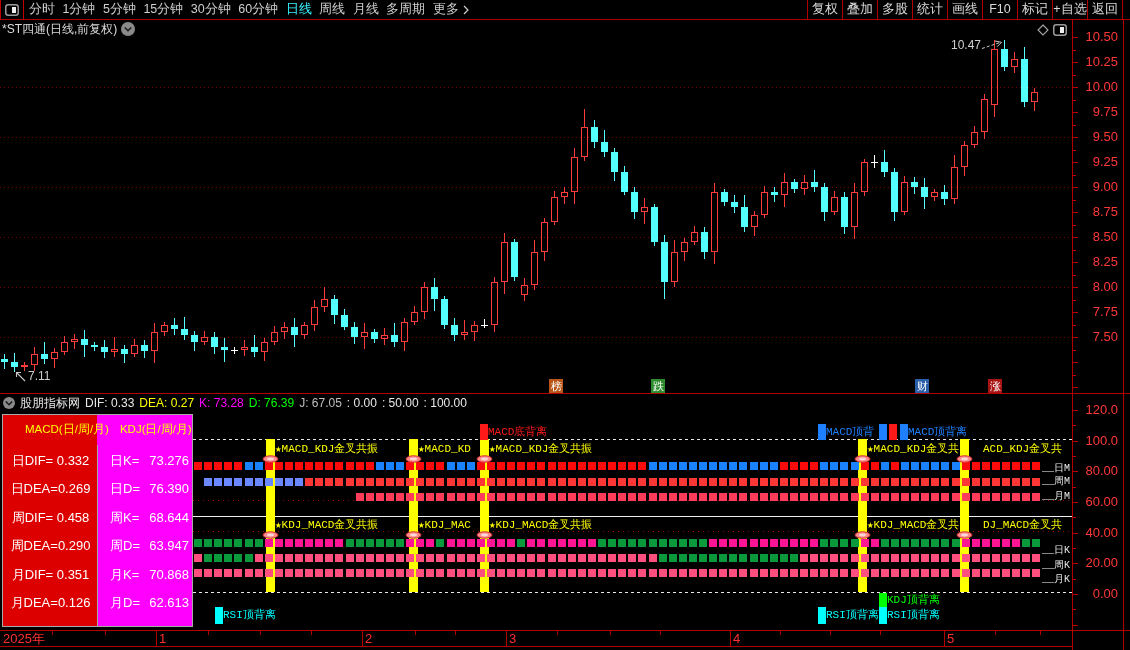 This screenshot has width=1130, height=650. I want to click on indicator-readout: : 50.00, so click(400, 402).